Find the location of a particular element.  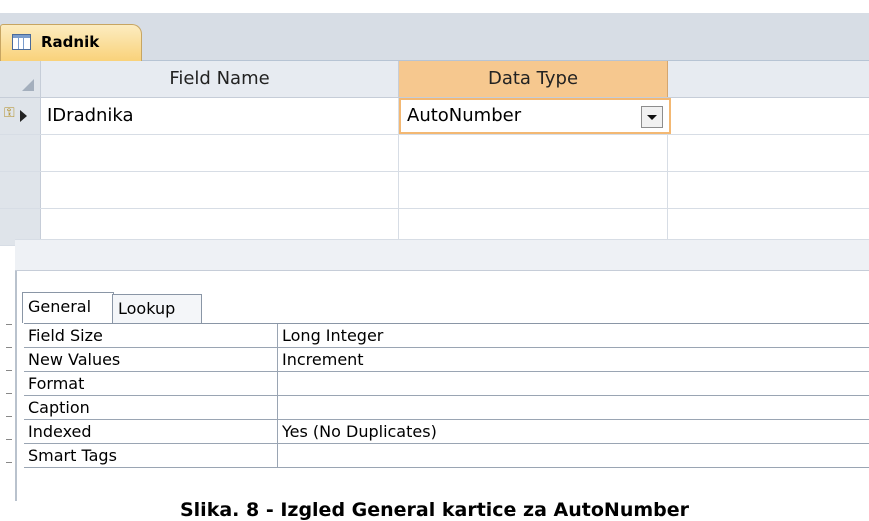

row-ticks is located at coordinates (9, 404).